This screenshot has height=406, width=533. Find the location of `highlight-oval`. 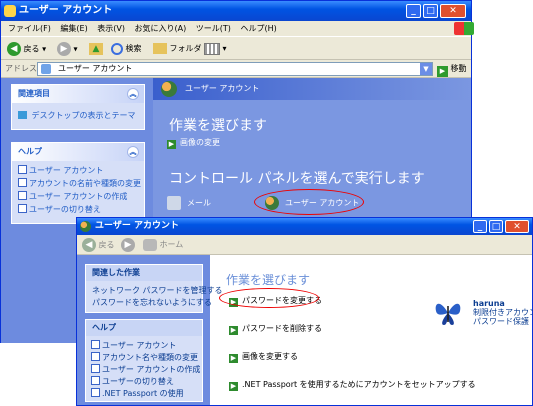

highlight-oval is located at coordinates (269, 298).